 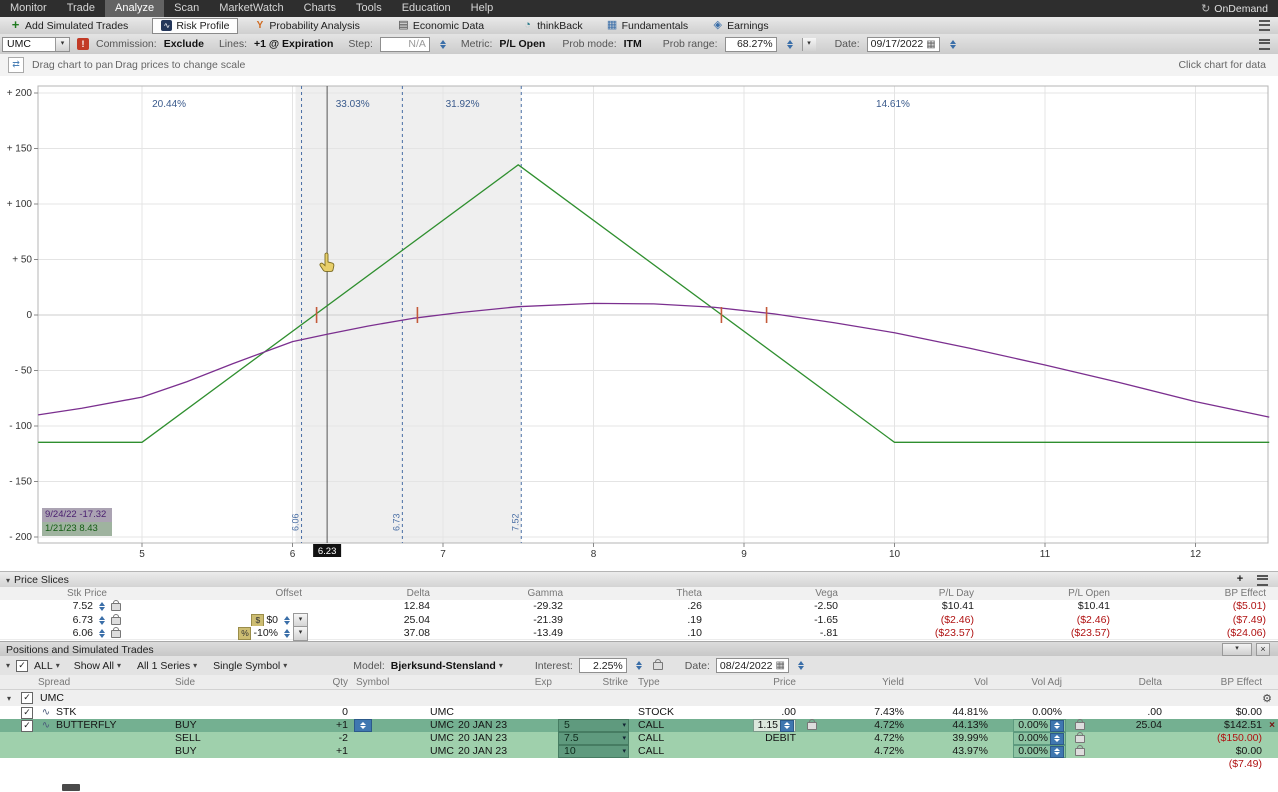 I want to click on ondemand-button: OnDemand, so click(x=1234, y=8).